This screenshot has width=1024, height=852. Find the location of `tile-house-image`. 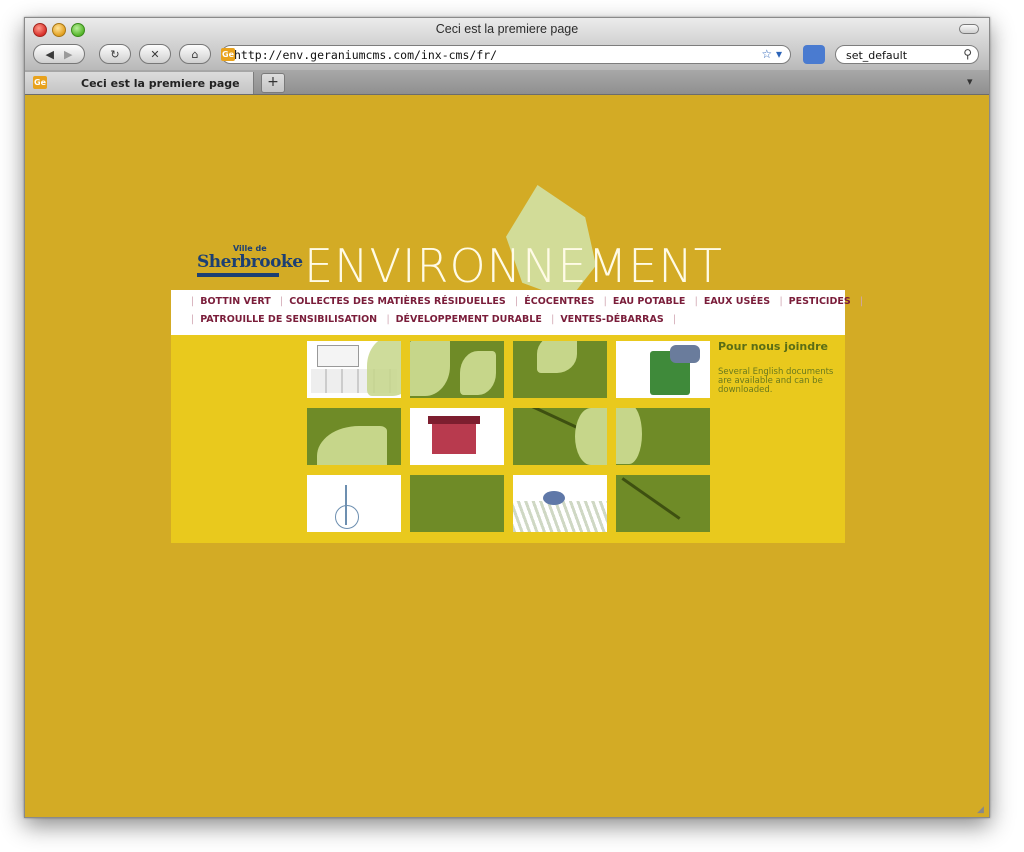

tile-house-image is located at coordinates (457, 436).